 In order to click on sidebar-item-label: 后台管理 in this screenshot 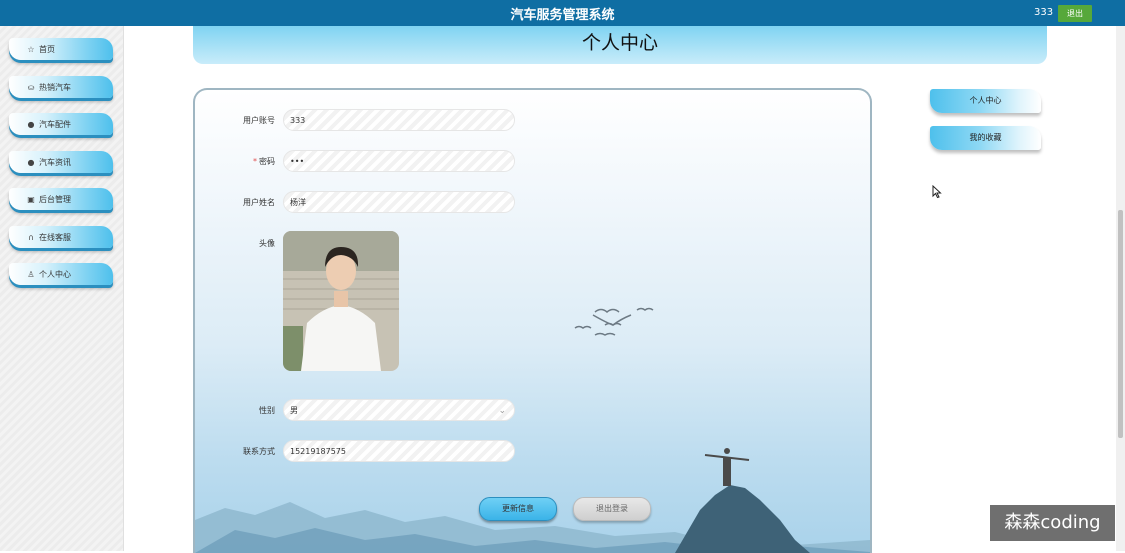, I will do `click(55, 199)`.